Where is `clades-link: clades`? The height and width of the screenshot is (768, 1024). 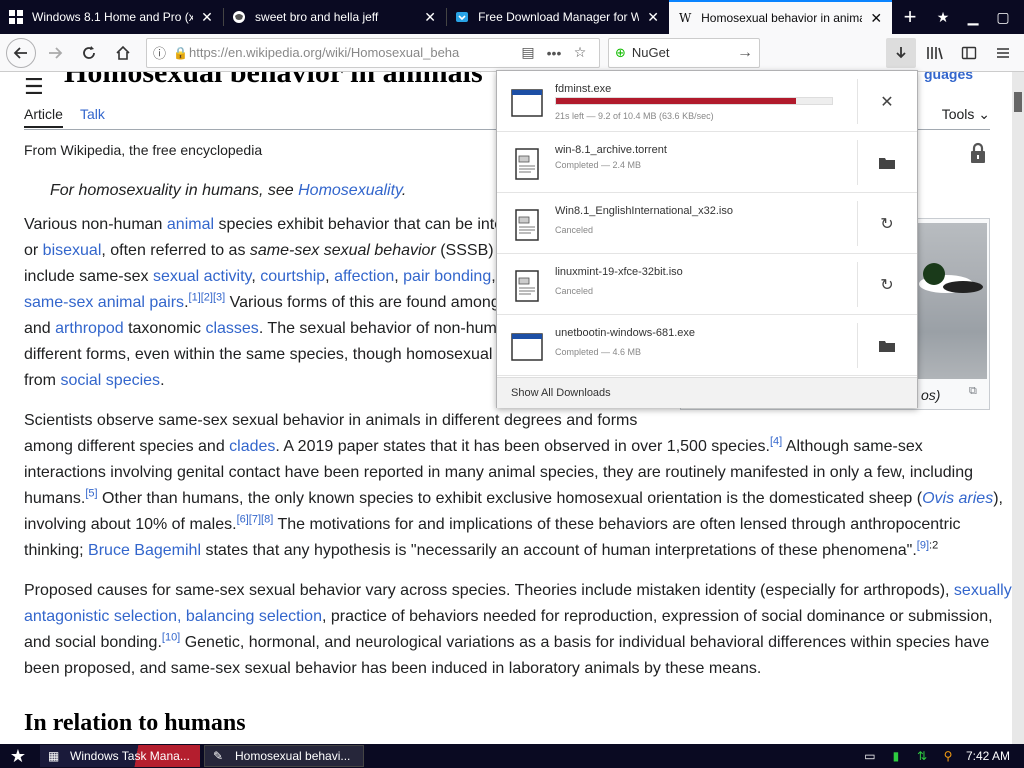 clades-link: clades is located at coordinates (252, 446).